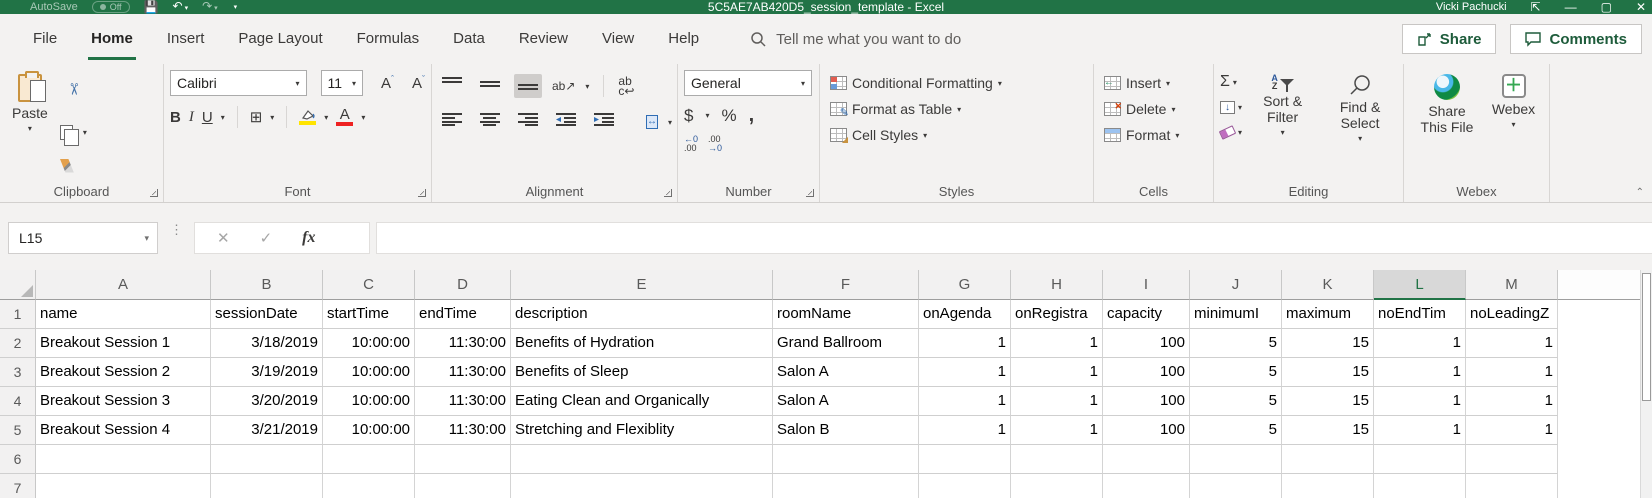 The image size is (1652, 498). What do you see at coordinates (1014, 238) in the screenshot?
I see `formula-input` at bounding box center [1014, 238].